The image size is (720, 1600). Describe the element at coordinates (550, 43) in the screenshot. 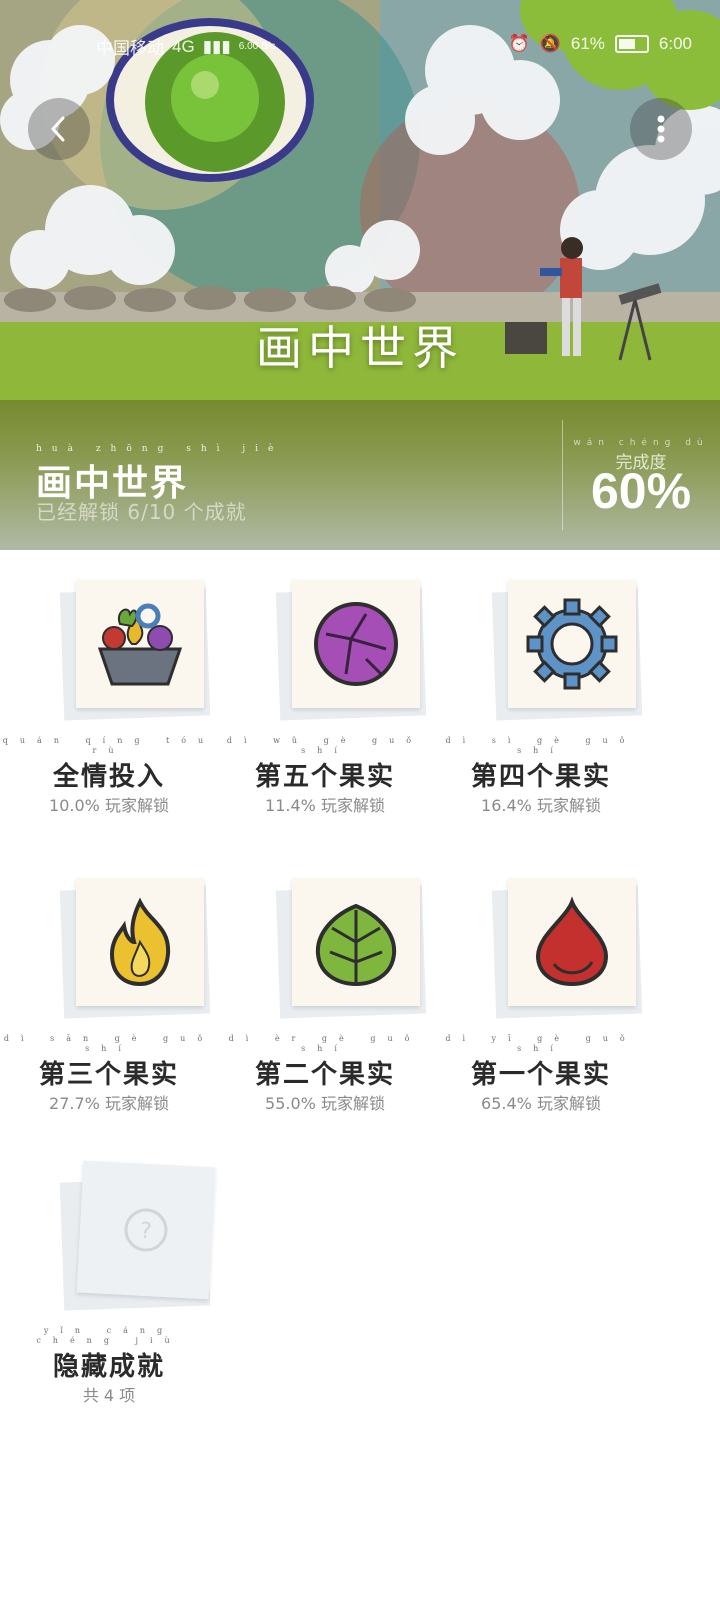

I see `mute-icon: 🔕` at that location.